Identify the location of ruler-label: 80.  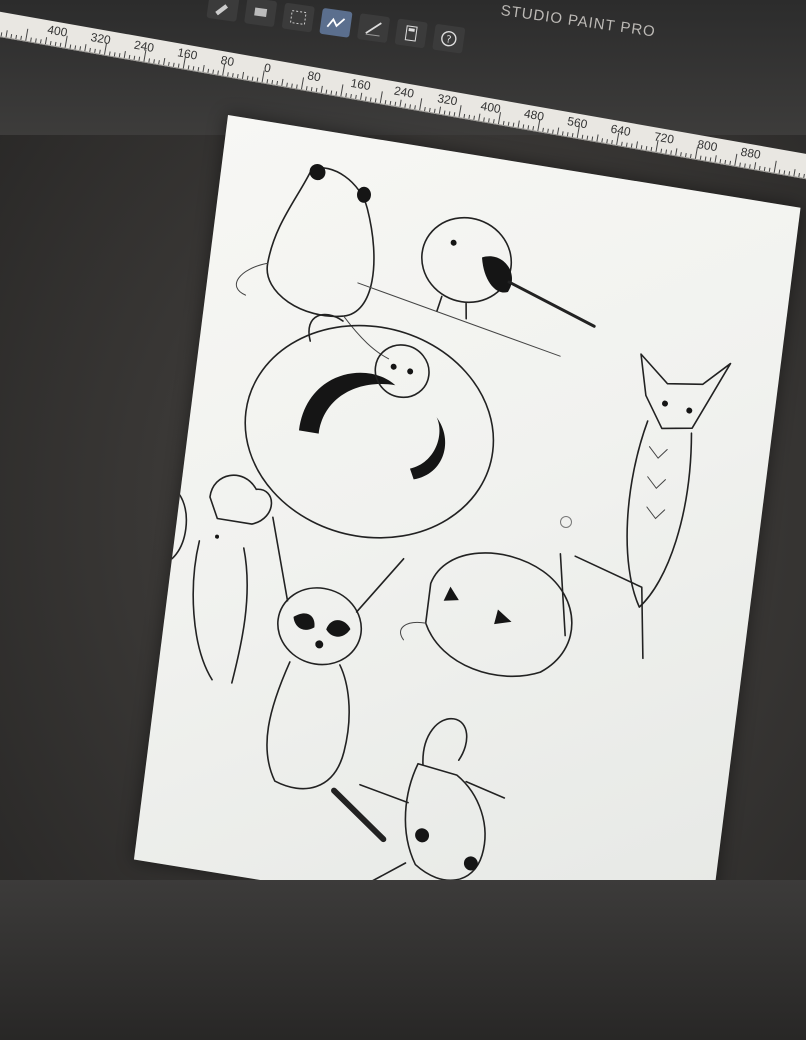
(314, 76).